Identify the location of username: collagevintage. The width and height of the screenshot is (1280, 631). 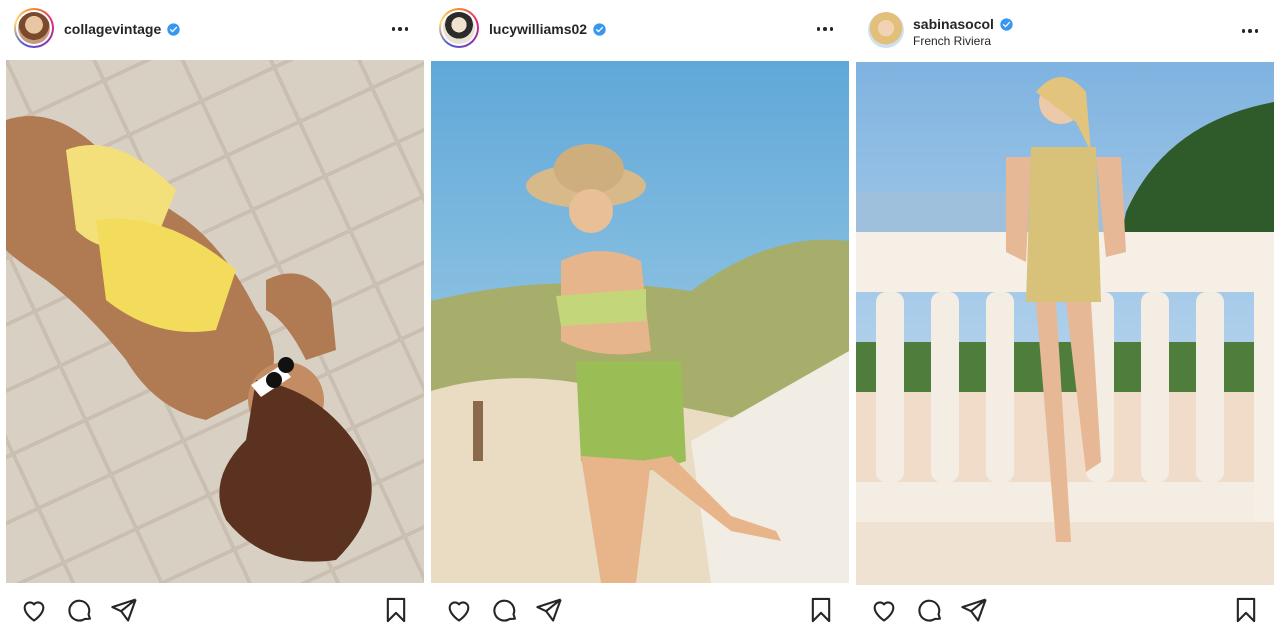
(112, 29).